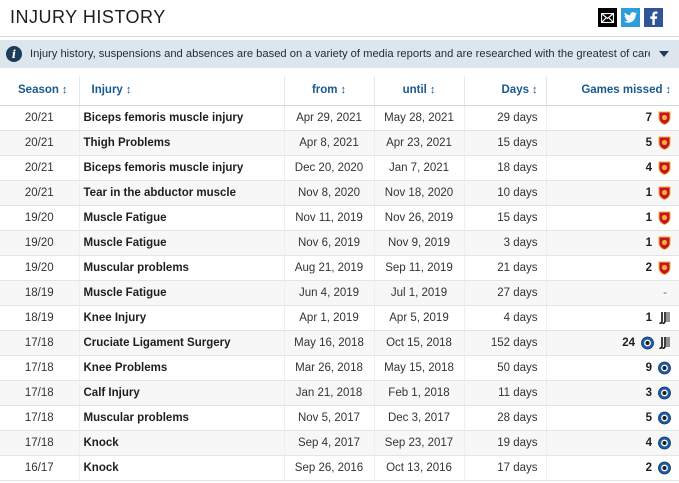 This screenshot has width=679, height=483. Describe the element at coordinates (653, 17) in the screenshot. I see `share-facebook-button` at that location.